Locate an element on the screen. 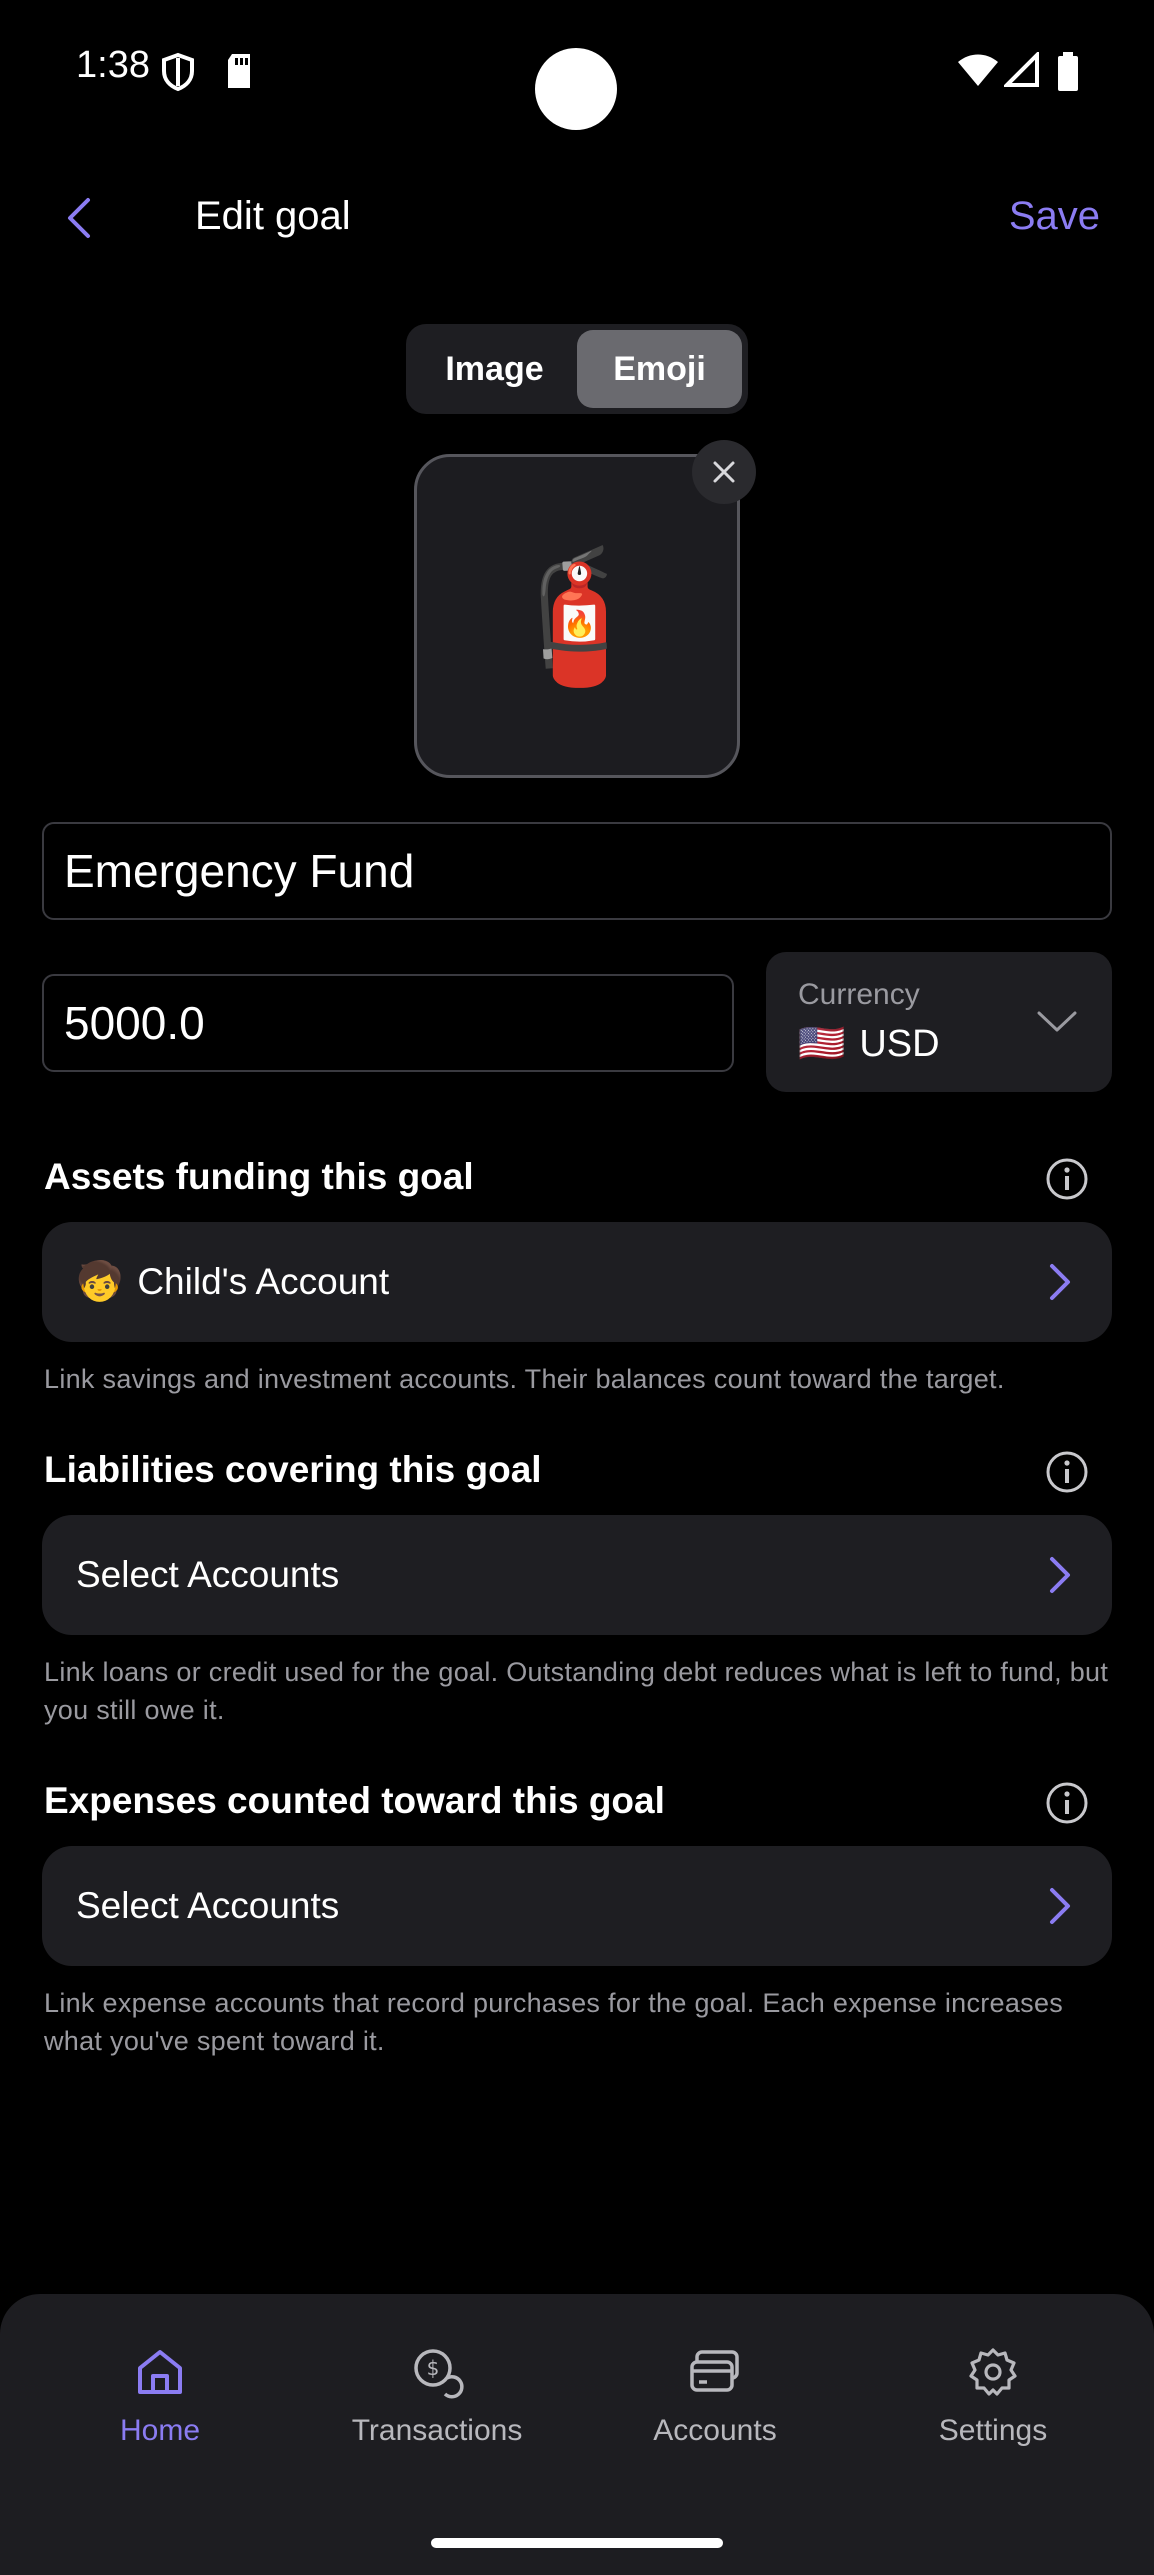 Image resolution: width=1154 pixels, height=2575 pixels. clear-emoji-button is located at coordinates (724, 472).